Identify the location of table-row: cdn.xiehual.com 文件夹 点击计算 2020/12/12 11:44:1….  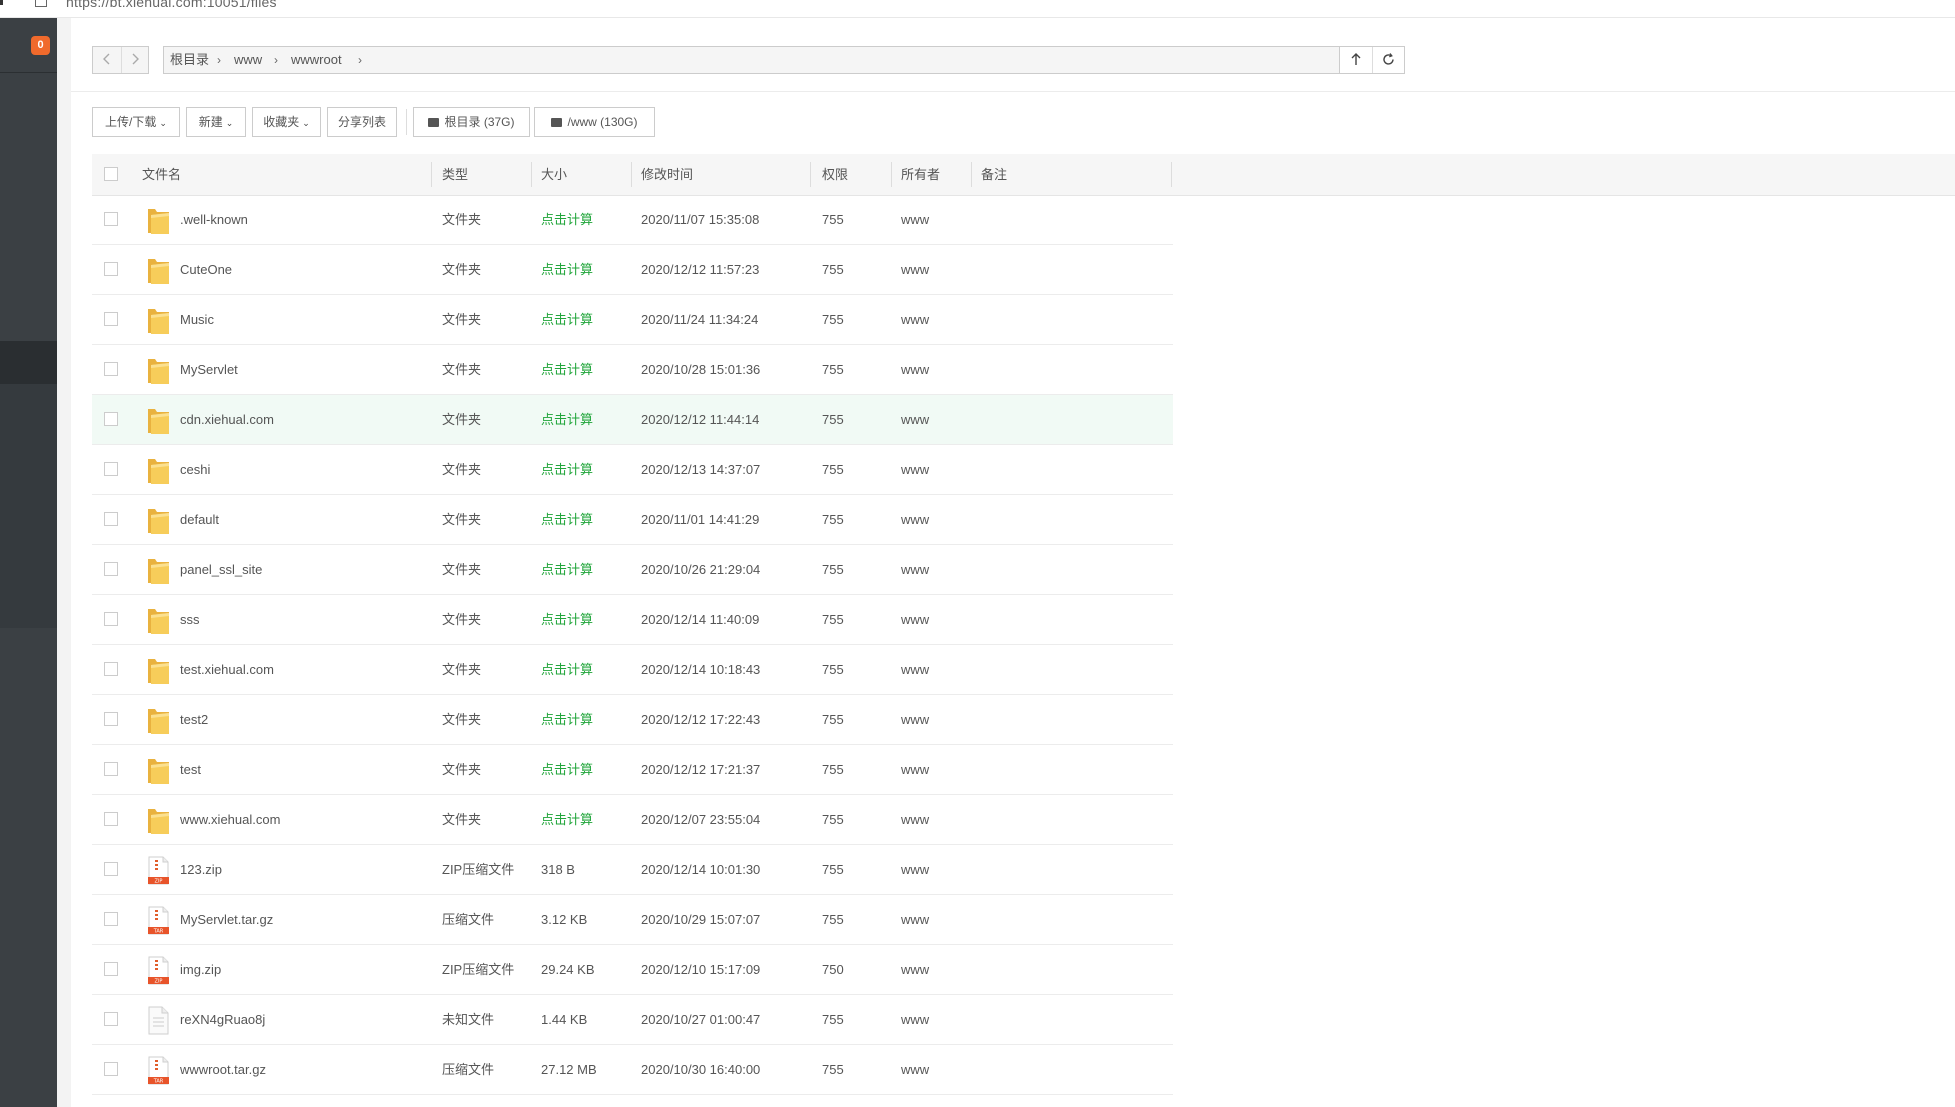
(632, 420).